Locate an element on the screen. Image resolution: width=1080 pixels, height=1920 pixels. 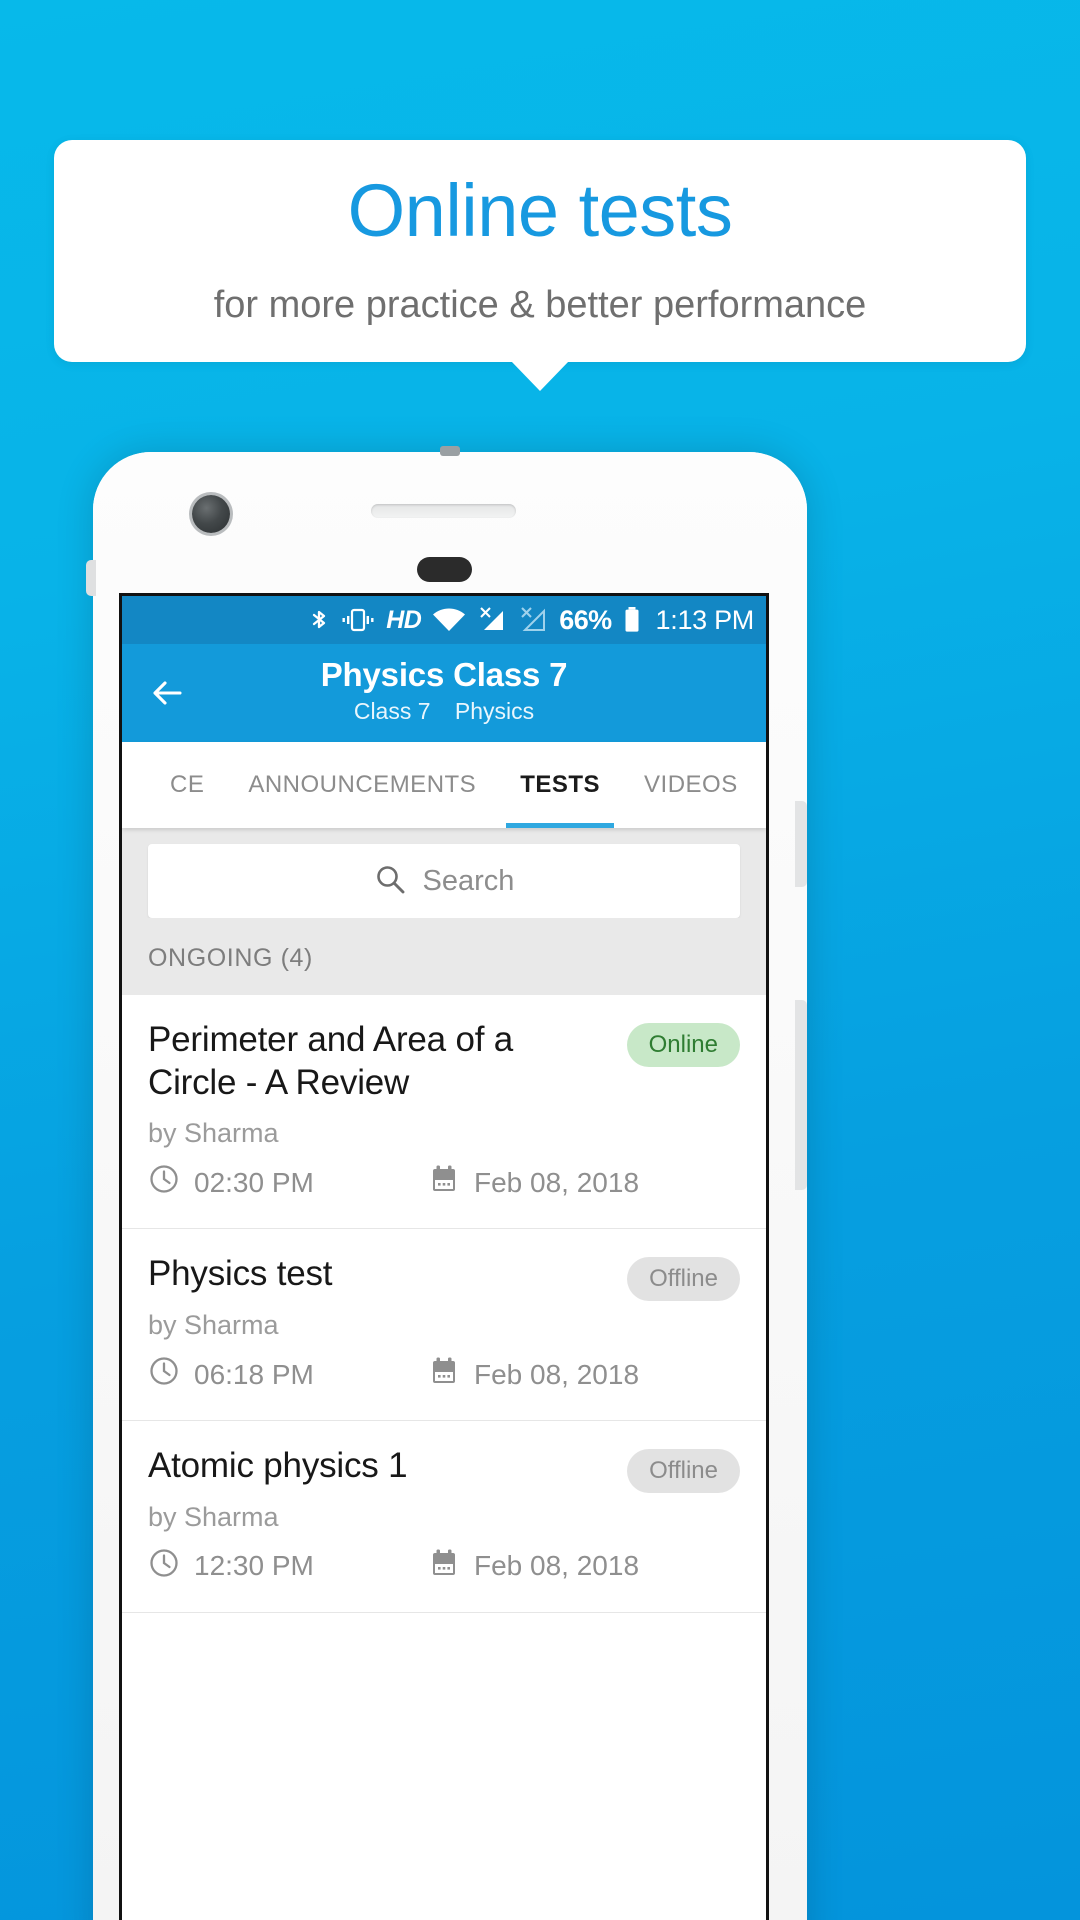
test-meta-row: 06:18 PM Feb 08, 2018 is located at coordinates (444, 1374).